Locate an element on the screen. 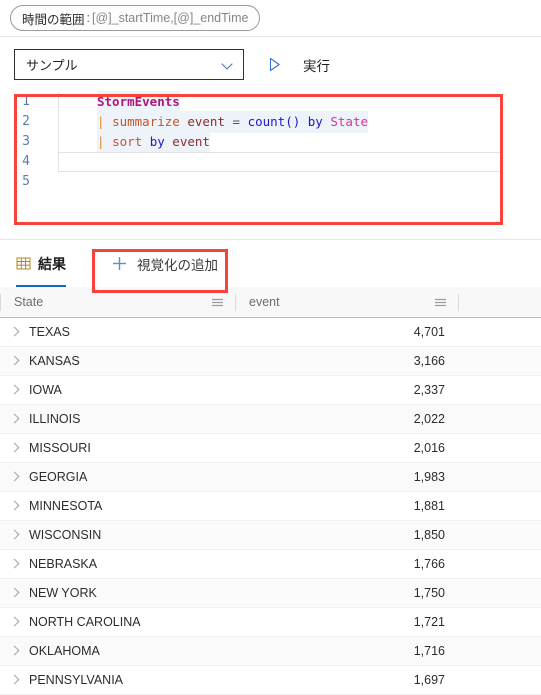 This screenshot has height=695, width=541. database-select-value: サンプル is located at coordinates (52, 65).